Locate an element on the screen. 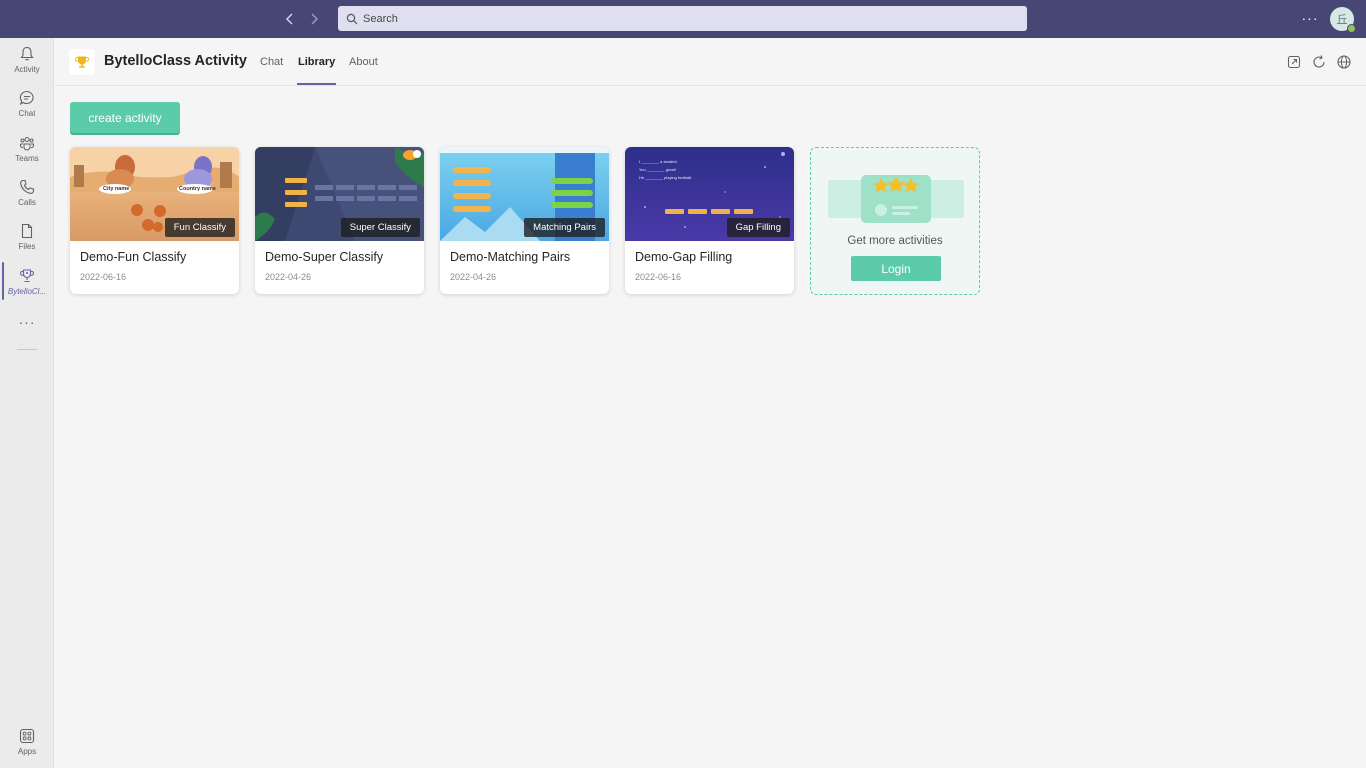  activity-type-badge: Fun Classify is located at coordinates (199, 227).